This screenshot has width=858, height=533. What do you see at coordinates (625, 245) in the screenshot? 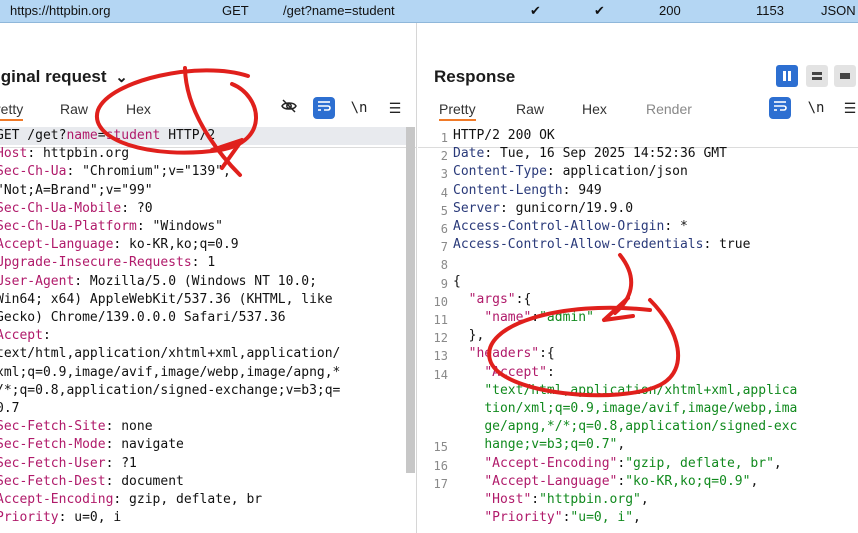
I see `code-line: Access-Control-Allow-Credentials: true` at bounding box center [625, 245].